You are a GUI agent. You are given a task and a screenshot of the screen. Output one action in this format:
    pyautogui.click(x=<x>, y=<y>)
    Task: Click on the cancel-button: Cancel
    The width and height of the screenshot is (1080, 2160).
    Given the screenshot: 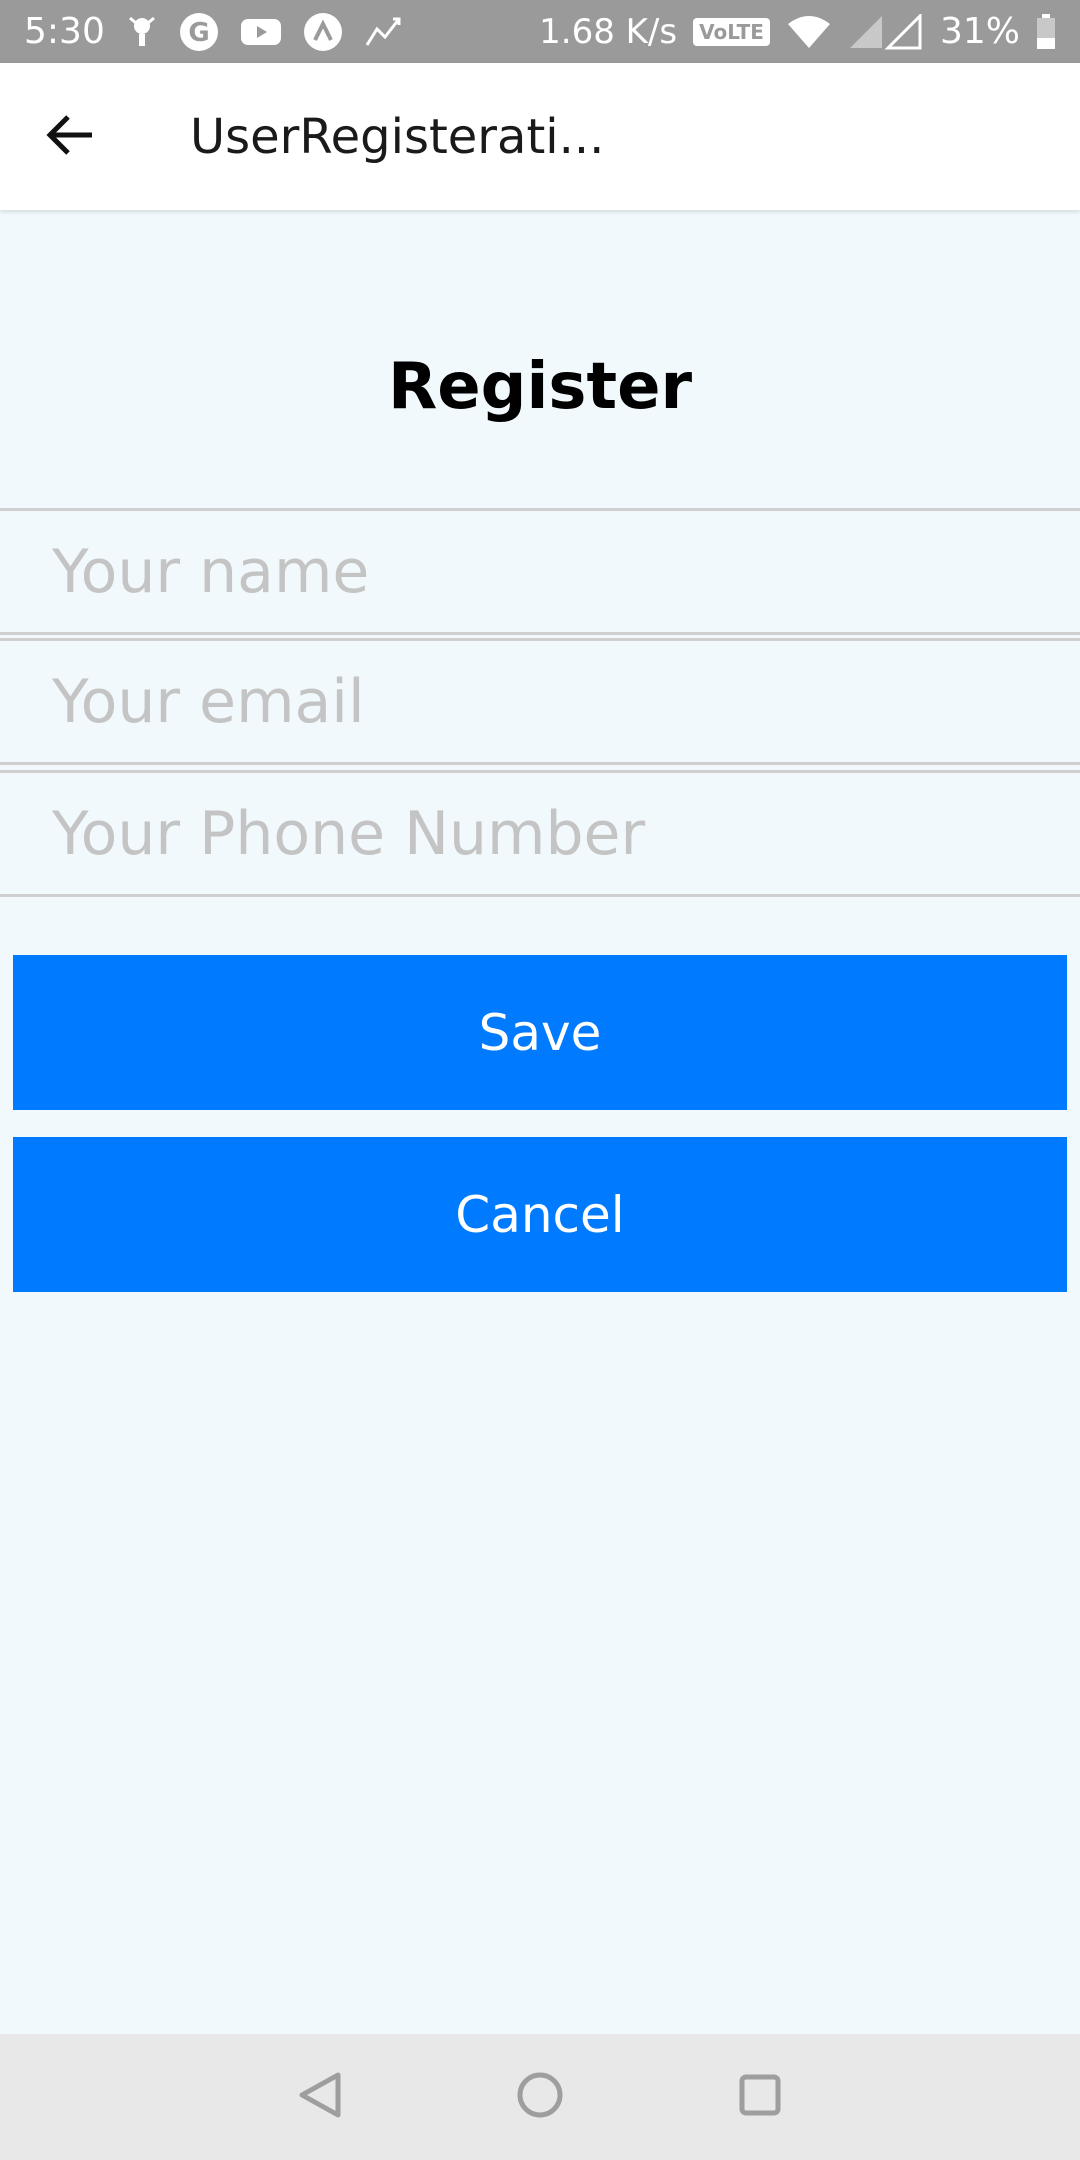 What is the action you would take?
    pyautogui.click(x=540, y=1214)
    